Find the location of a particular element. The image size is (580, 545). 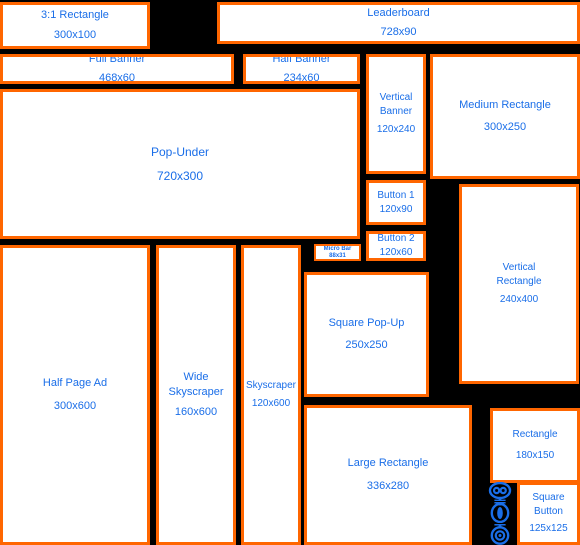

micro-button-group is located at coordinates (500, 513).